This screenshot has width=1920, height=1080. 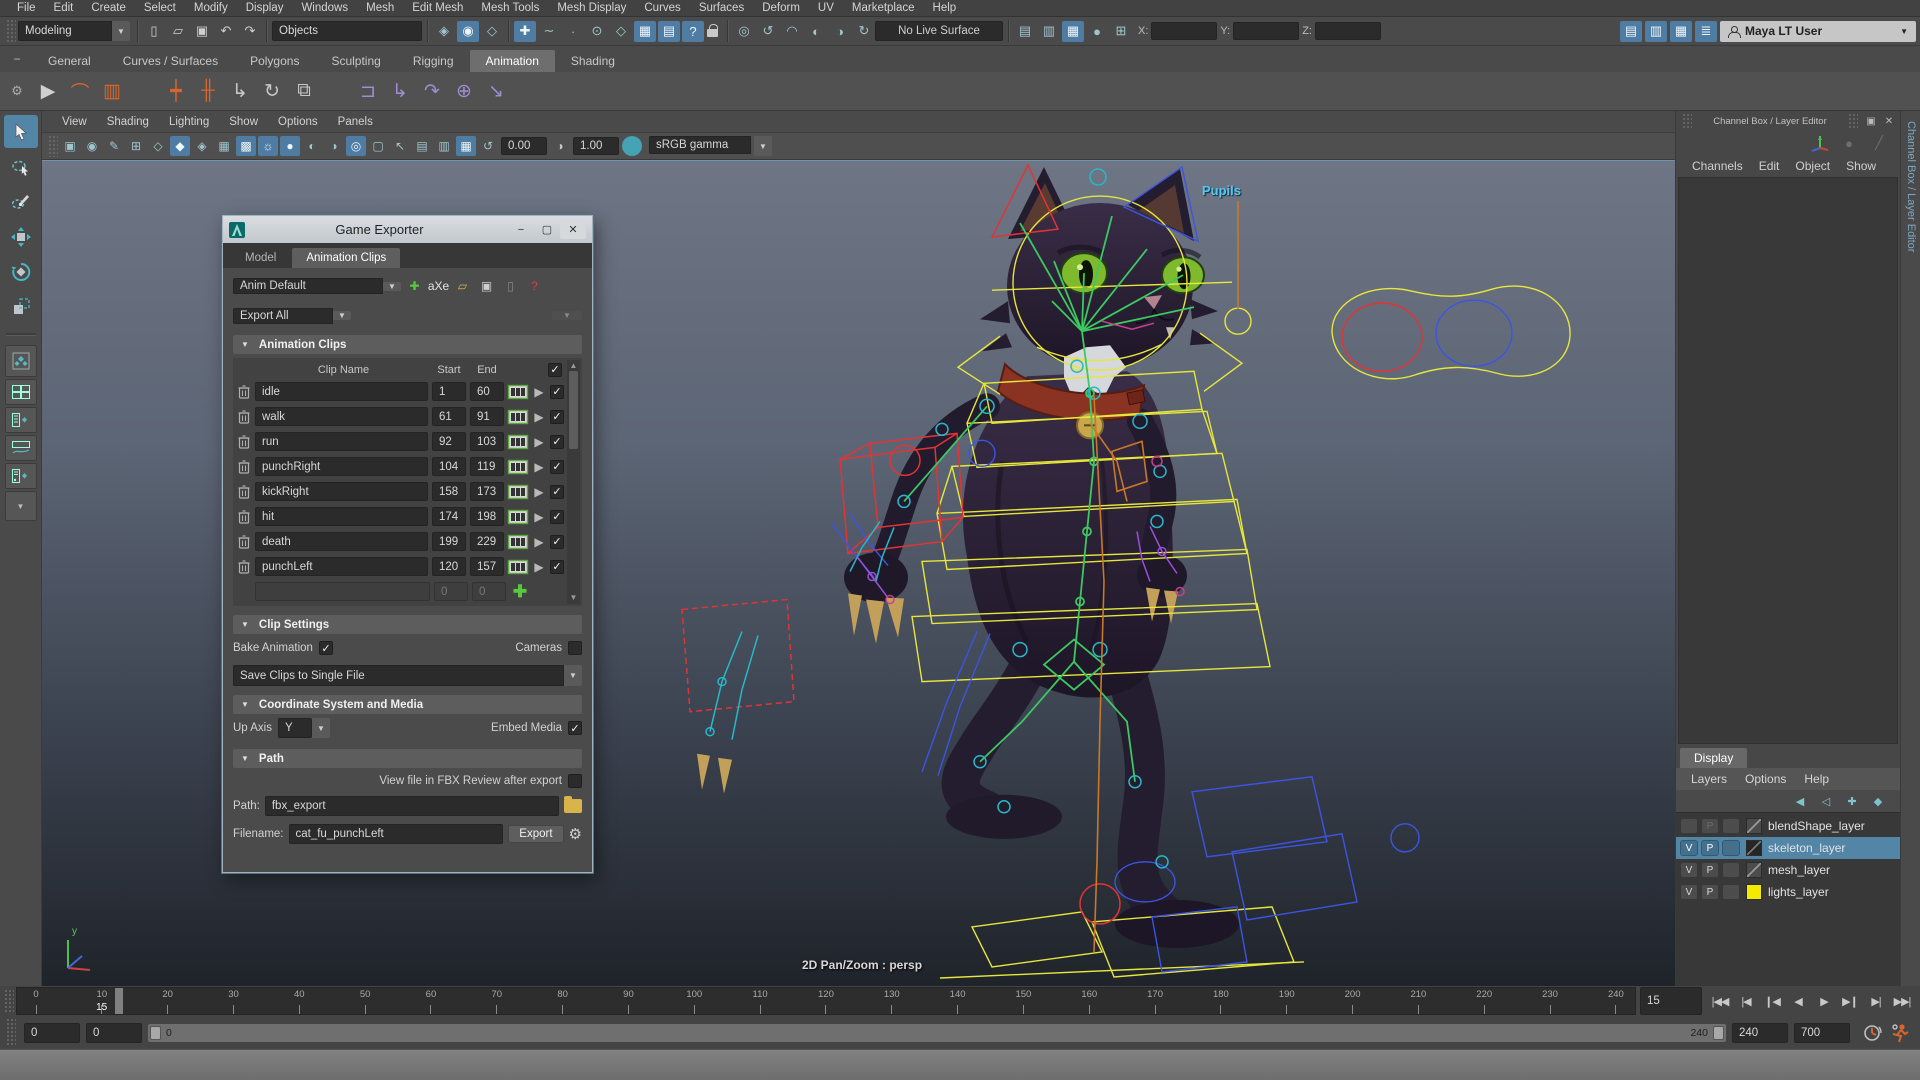 I want to click on clip-start-input: 120, so click(x=449, y=566).